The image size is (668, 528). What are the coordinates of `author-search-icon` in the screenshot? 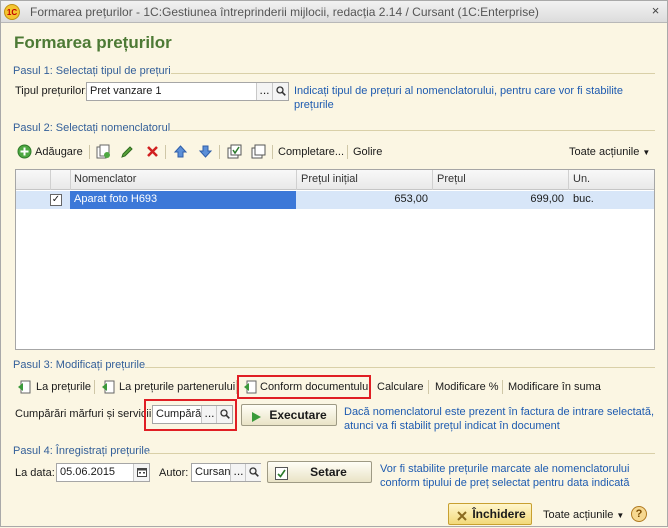 It's located at (253, 472).